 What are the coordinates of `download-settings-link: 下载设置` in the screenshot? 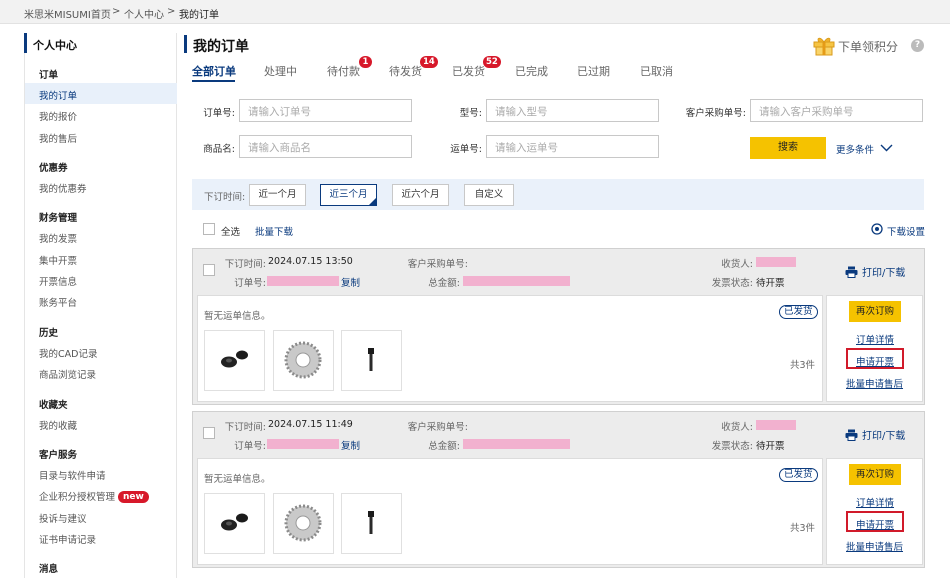 It's located at (906, 231).